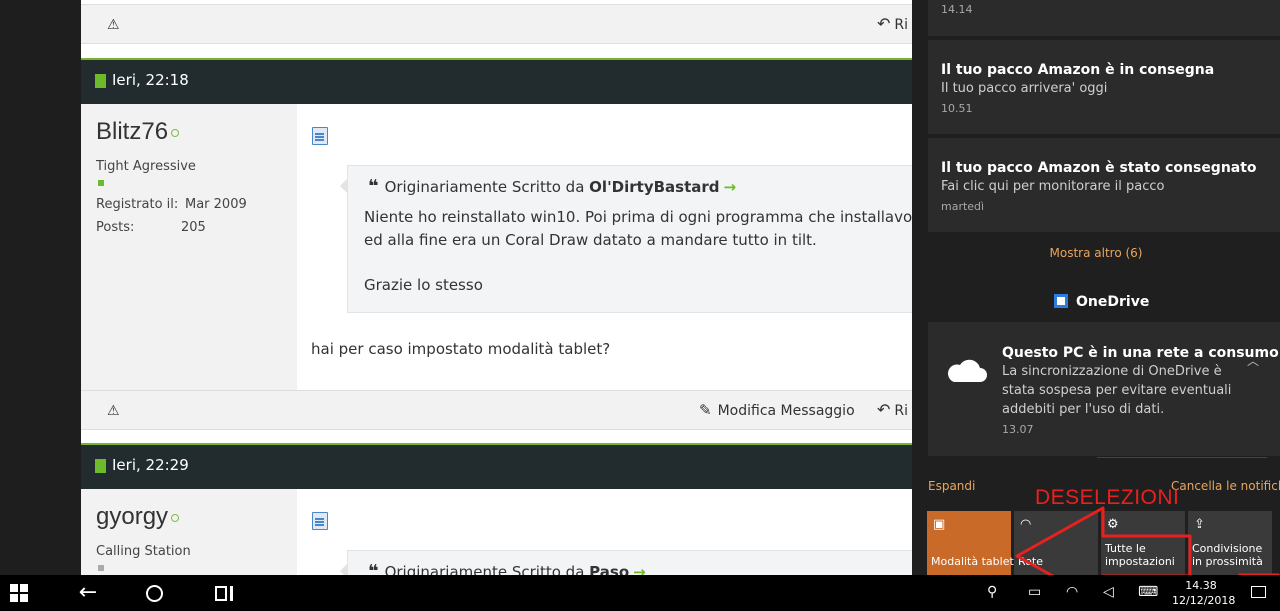 This screenshot has height=611, width=1280. I want to click on tile-label: Tutte le impostazioni, so click(1140, 555).